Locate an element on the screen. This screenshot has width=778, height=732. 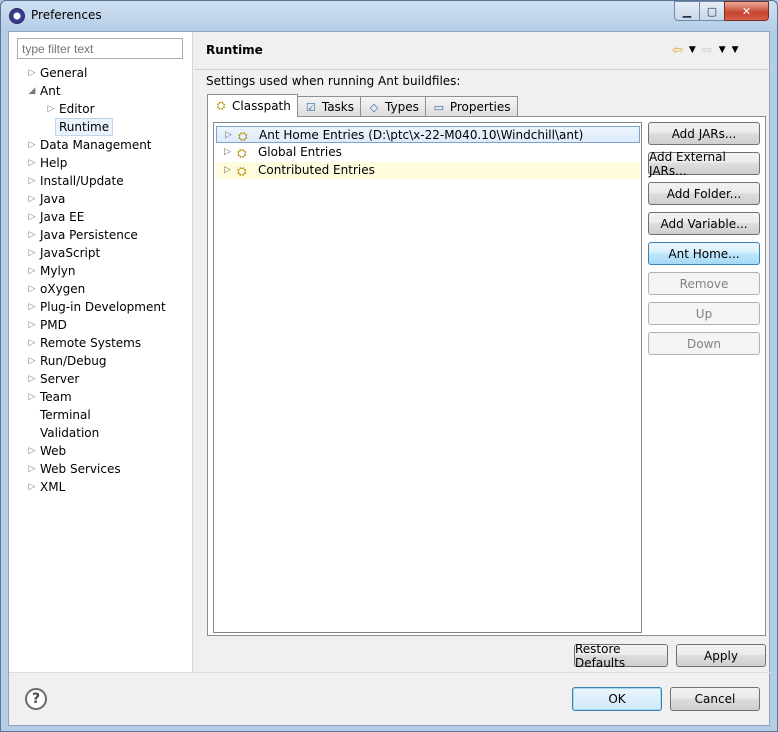
minimize-icon: ▁ is located at coordinates (687, 11).